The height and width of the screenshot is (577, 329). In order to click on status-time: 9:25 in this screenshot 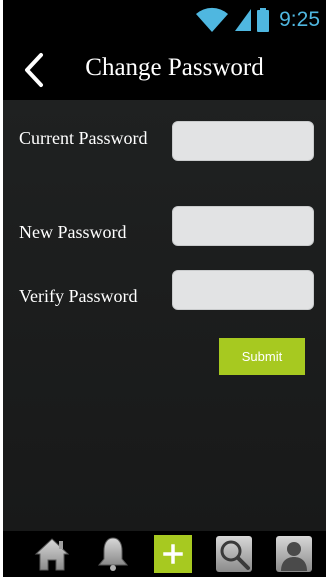, I will do `click(299, 19)`.